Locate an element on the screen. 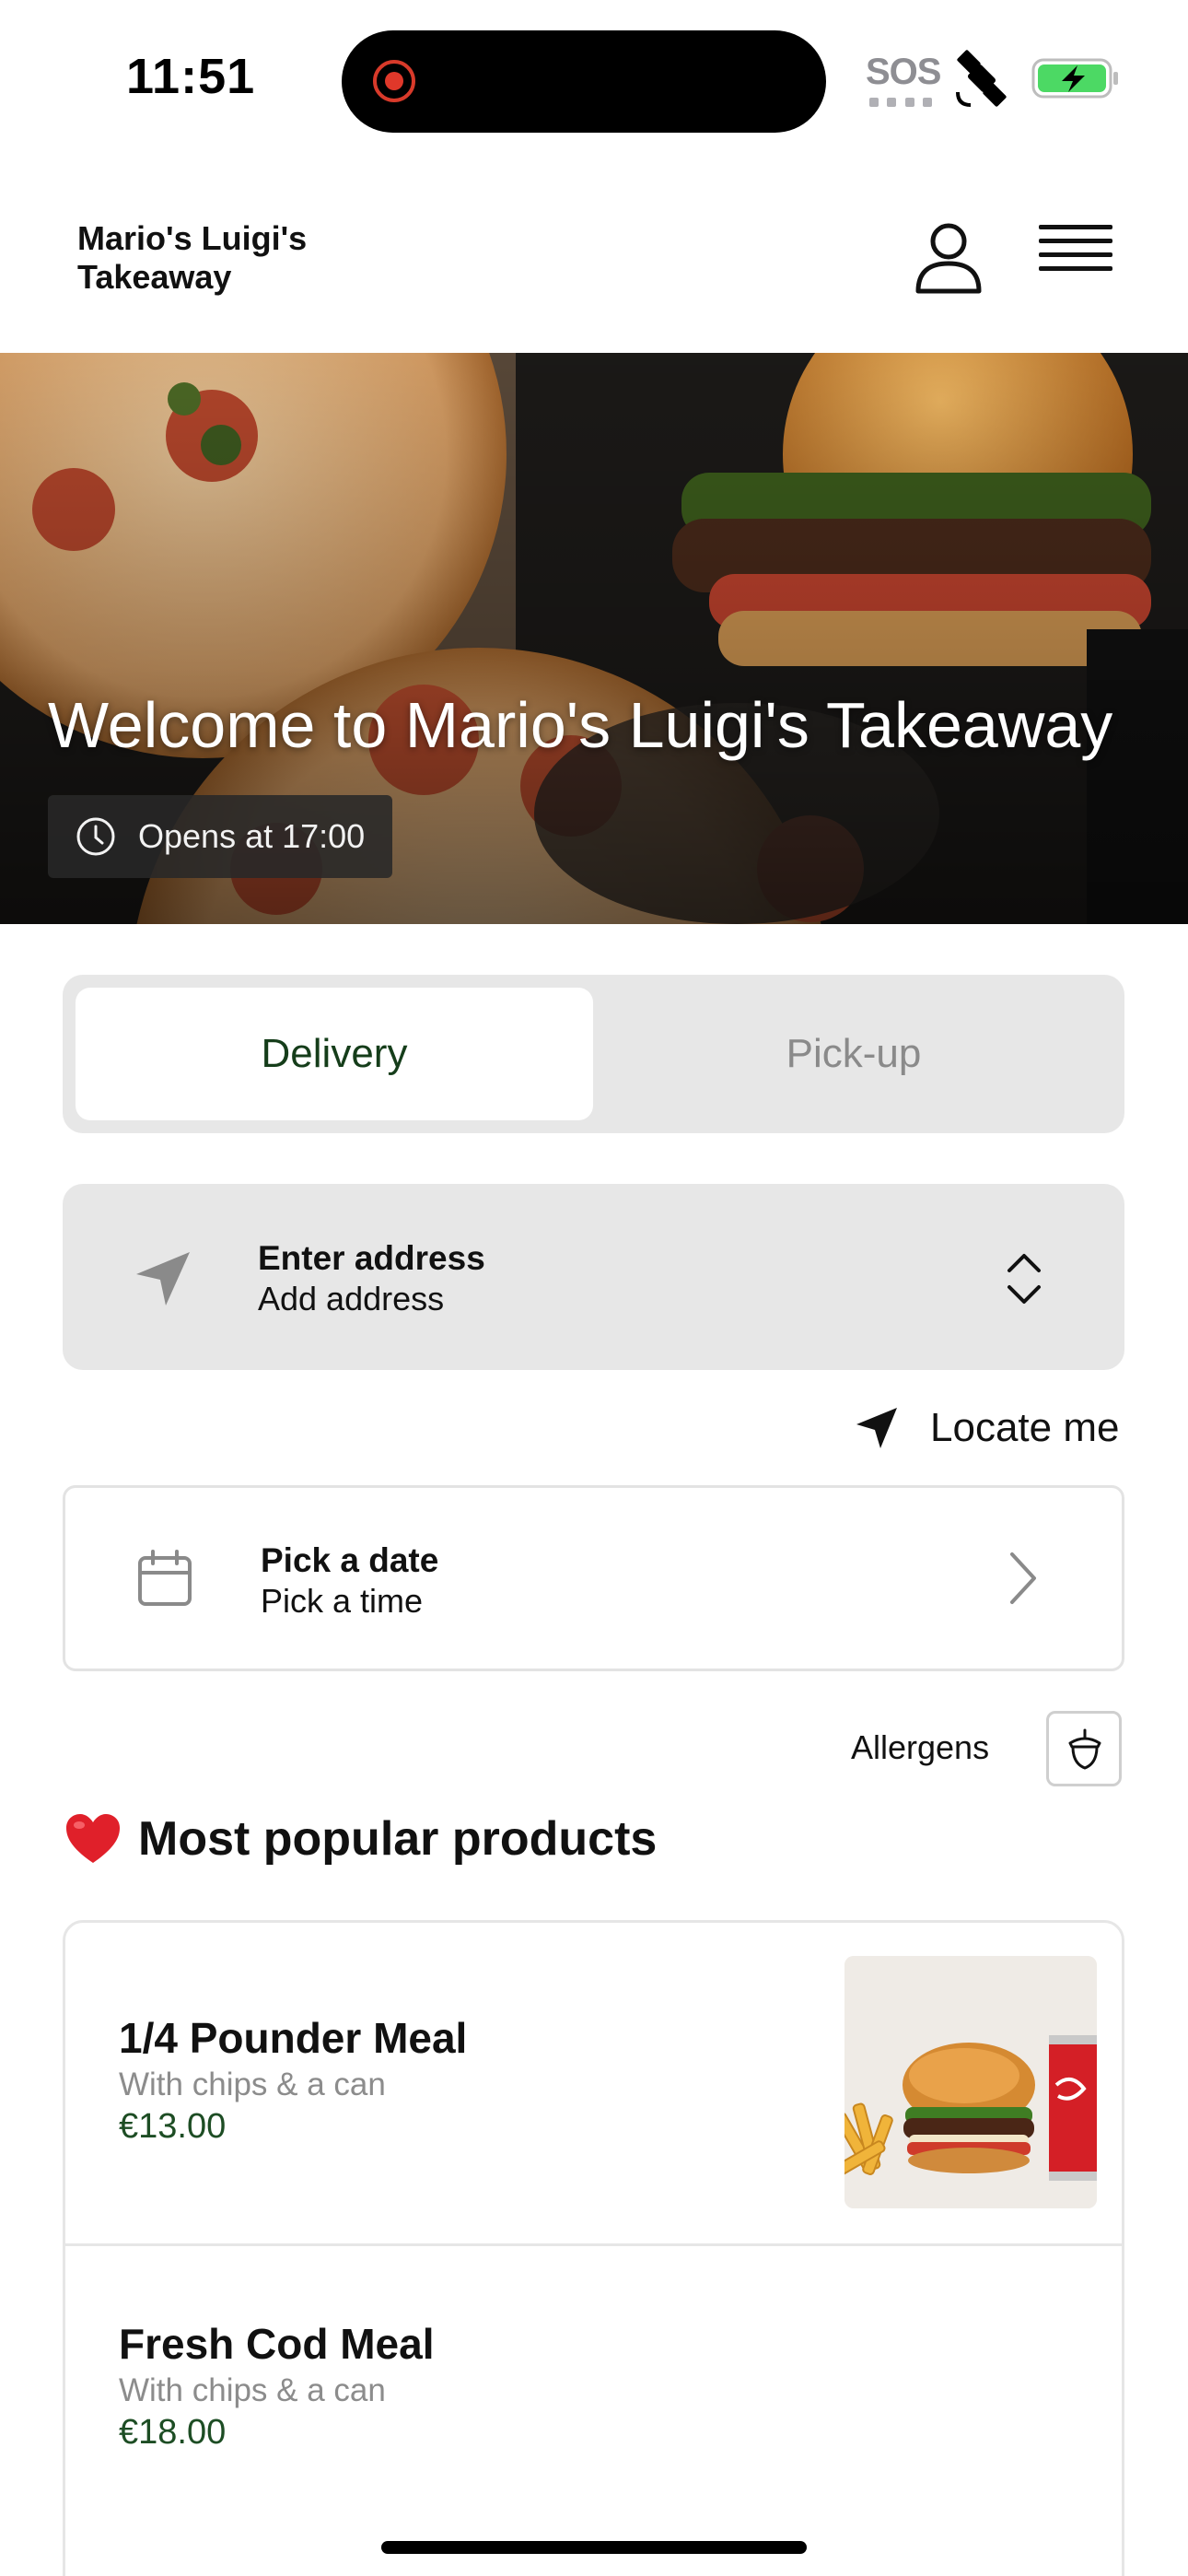 Image resolution: width=1188 pixels, height=2576 pixels. locate-me-button: Locate me is located at coordinates (987, 1428).